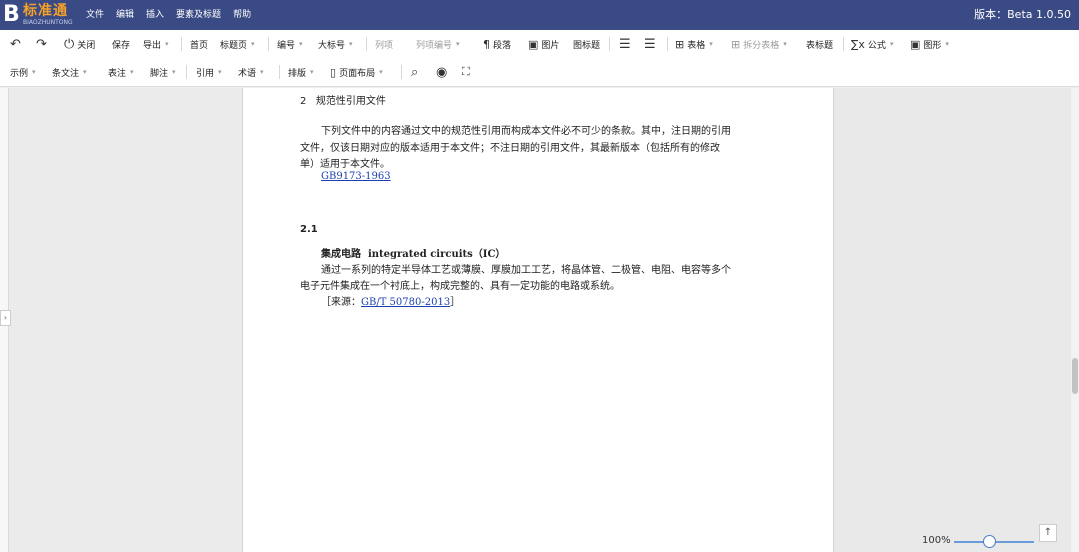 The height and width of the screenshot is (552, 1079). What do you see at coordinates (341, 254) in the screenshot?
I see `term-chinese: 集成电路` at bounding box center [341, 254].